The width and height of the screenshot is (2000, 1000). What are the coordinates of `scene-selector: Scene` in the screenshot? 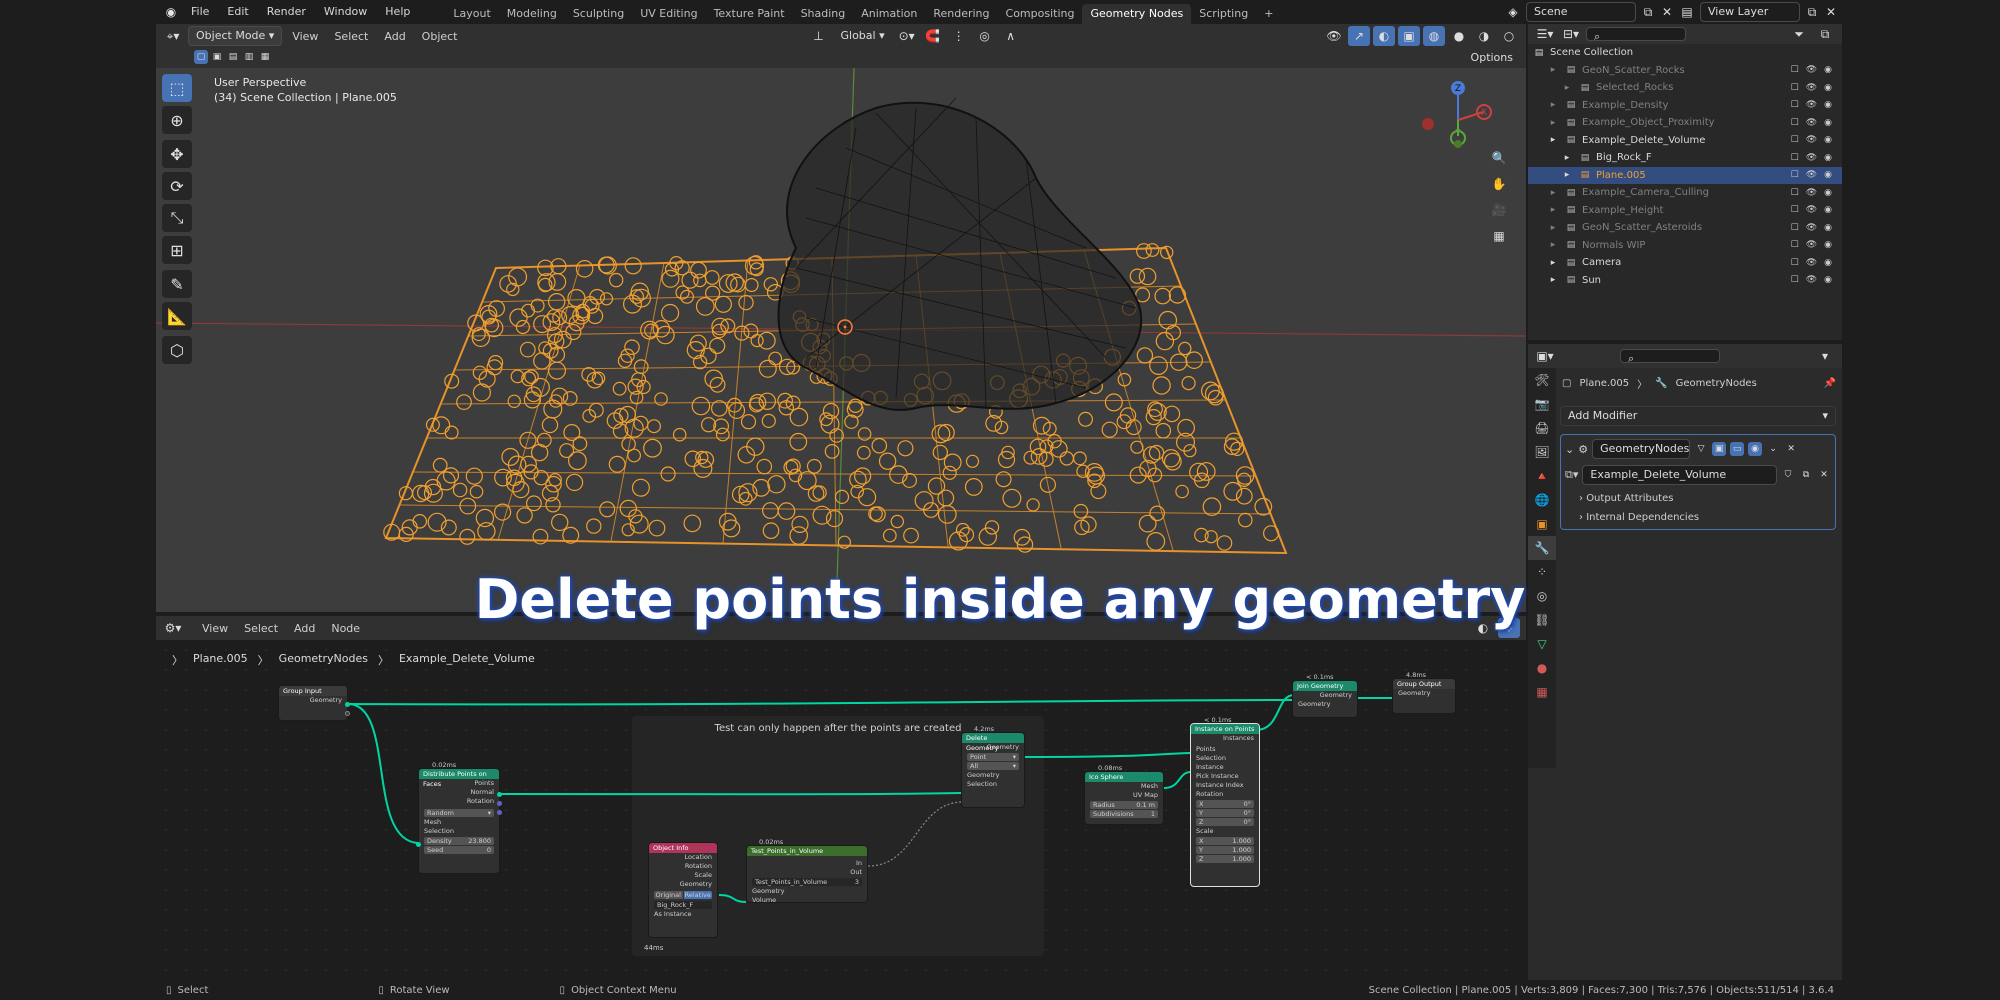 It's located at (1581, 12).